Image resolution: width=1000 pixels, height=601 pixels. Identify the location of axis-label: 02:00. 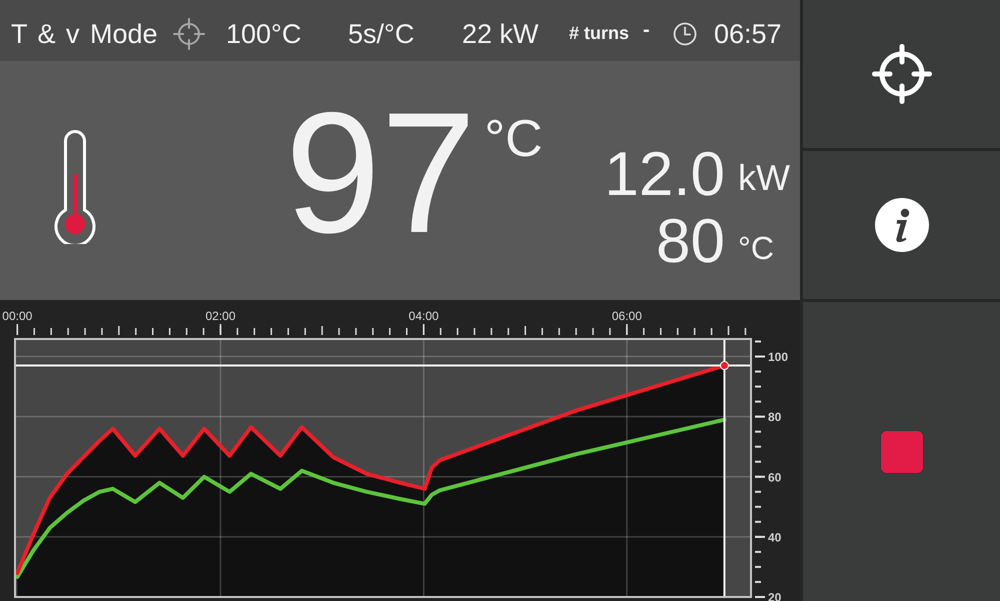
(220, 316).